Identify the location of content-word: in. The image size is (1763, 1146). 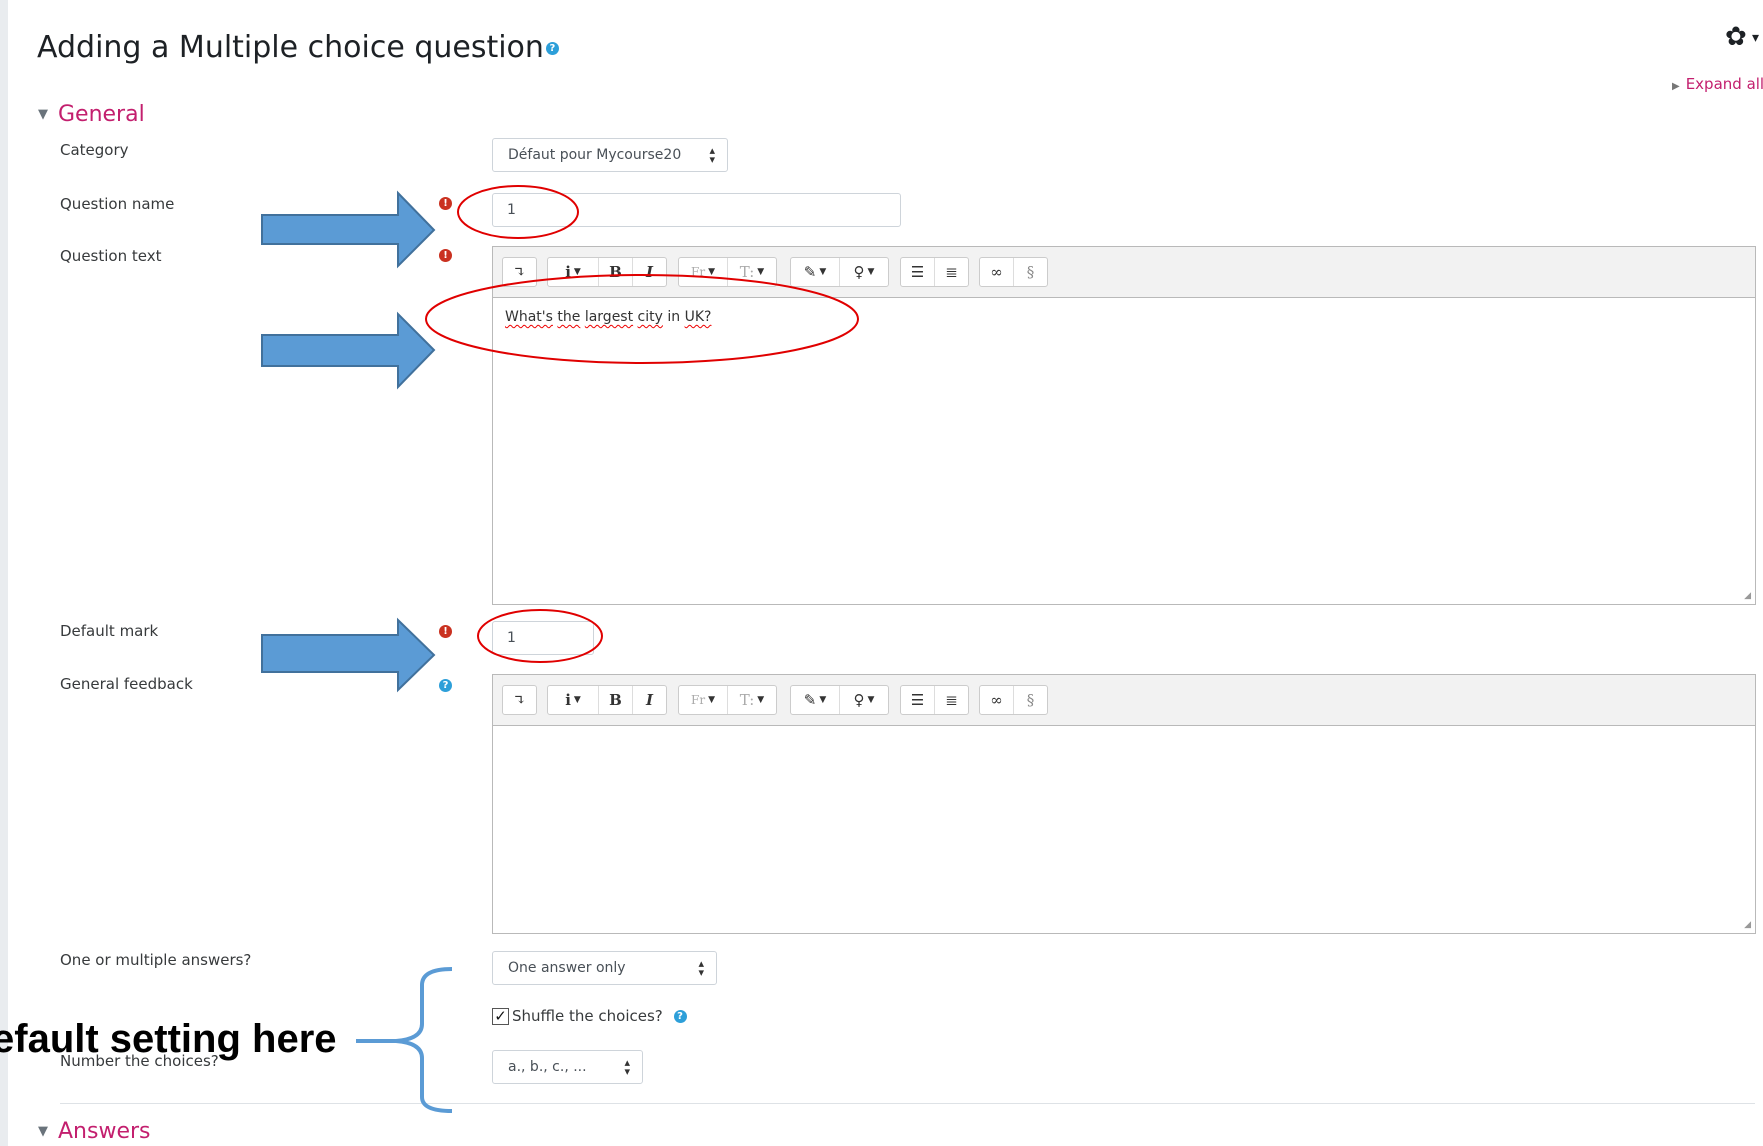
(674, 317).